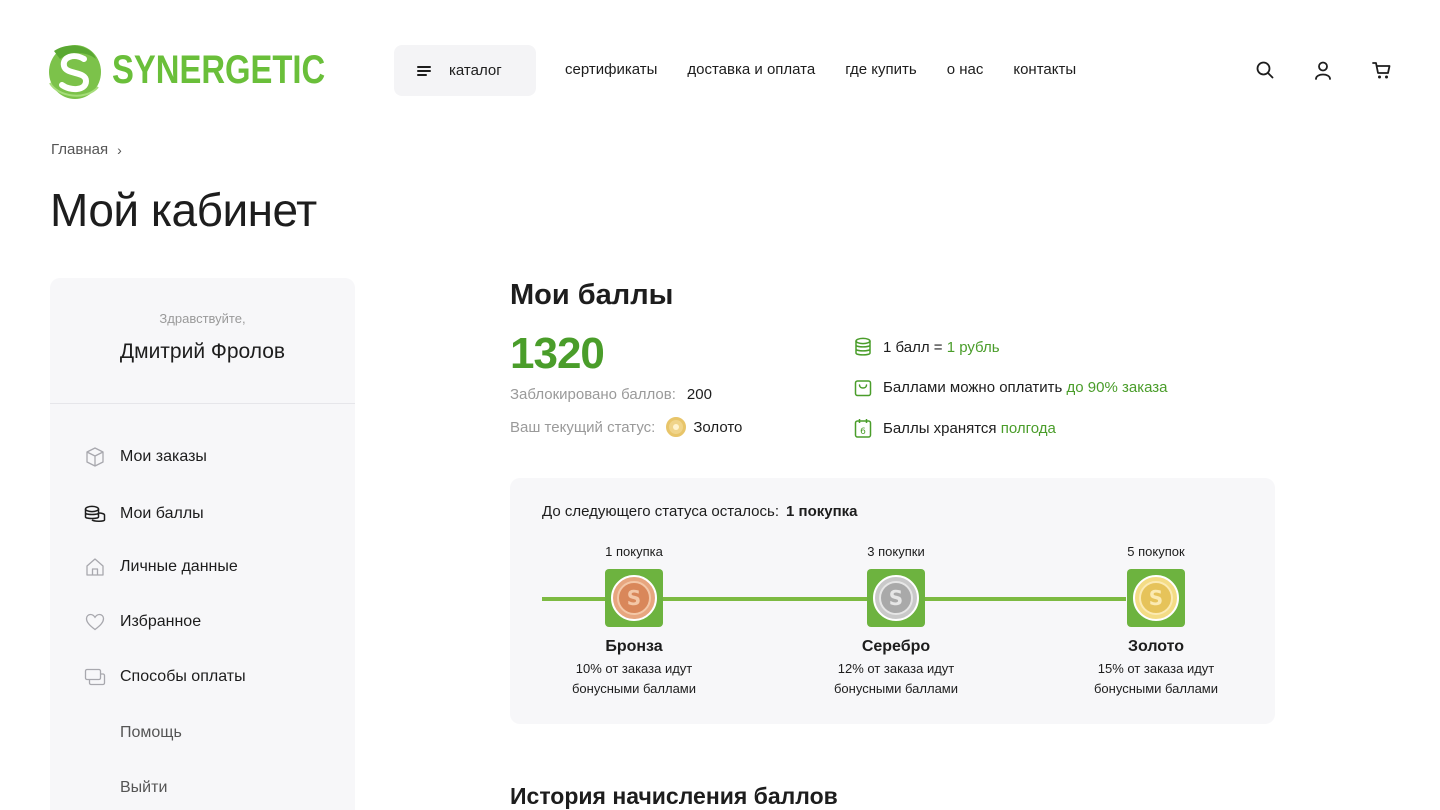 This screenshot has height=810, width=1440. I want to click on sidebar-item-favorites: Избранное, so click(125, 622).